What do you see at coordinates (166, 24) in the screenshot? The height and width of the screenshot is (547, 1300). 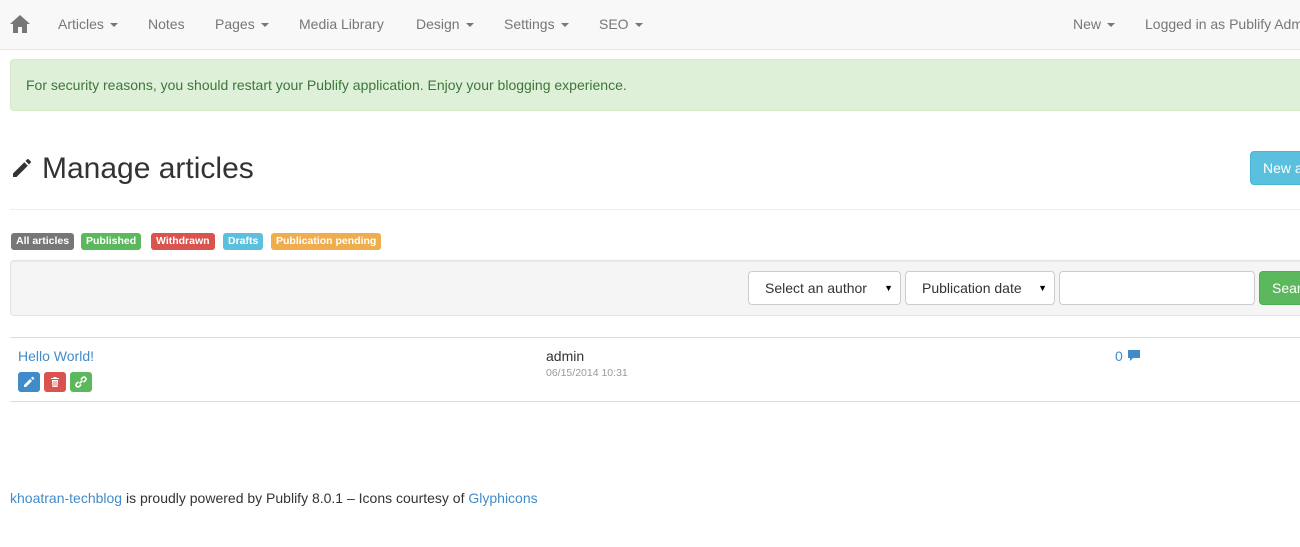 I see `nav-notes: Notes` at bounding box center [166, 24].